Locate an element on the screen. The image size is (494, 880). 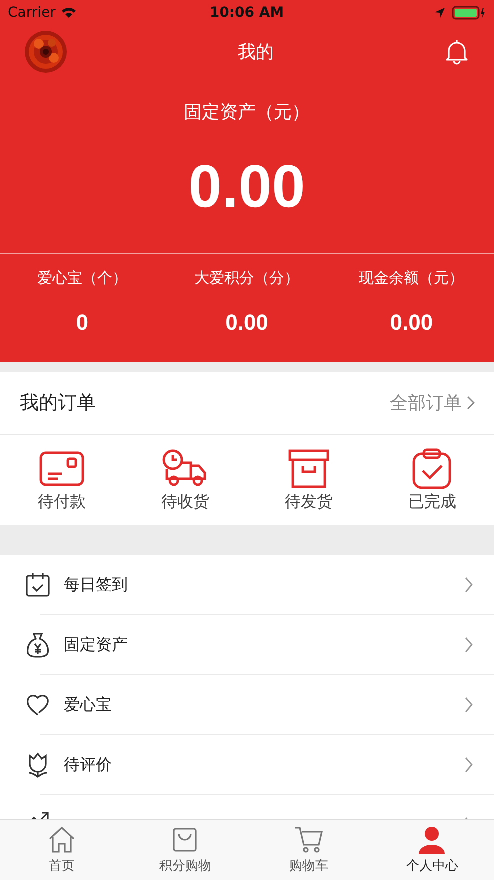
order-status-button: 已完成 is located at coordinates (432, 480).